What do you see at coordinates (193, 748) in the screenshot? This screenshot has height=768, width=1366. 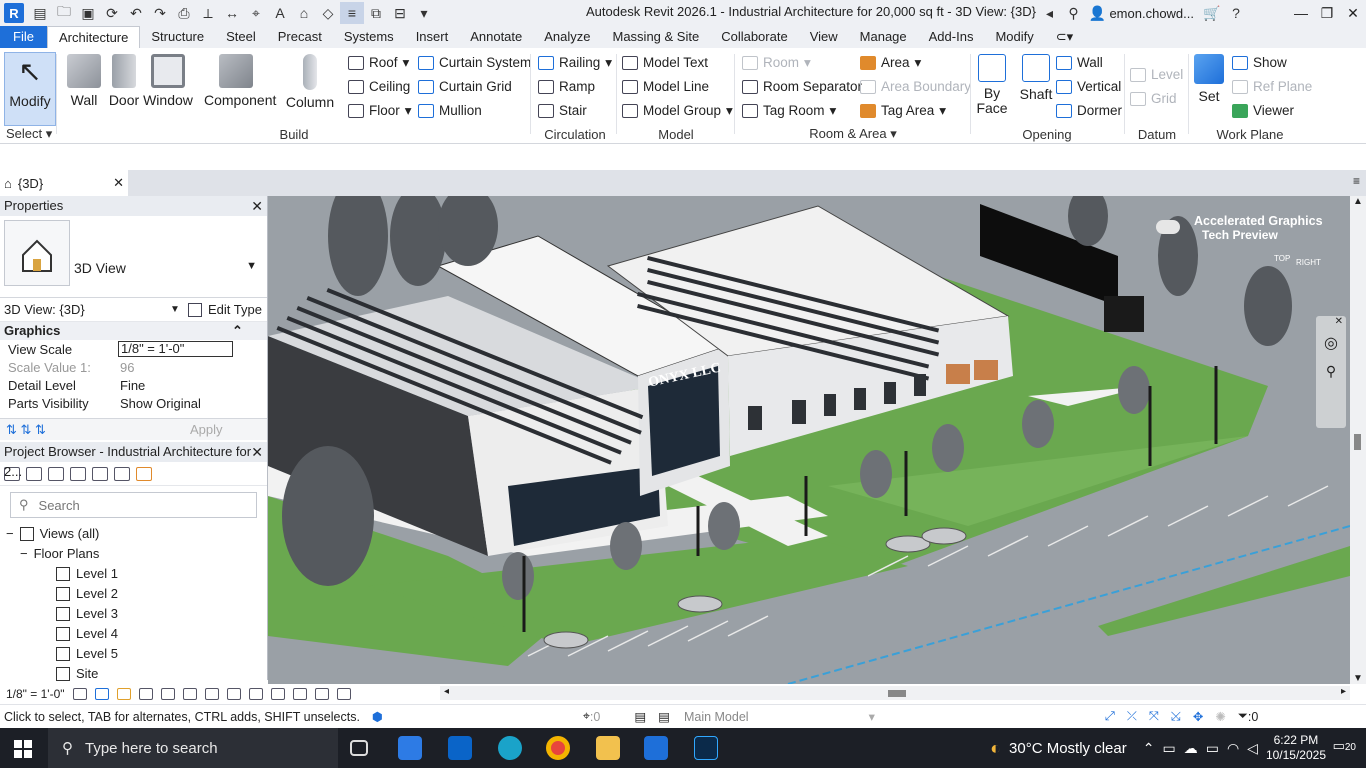 I see `taskbar-search-input: ⚲ Type here to search` at bounding box center [193, 748].